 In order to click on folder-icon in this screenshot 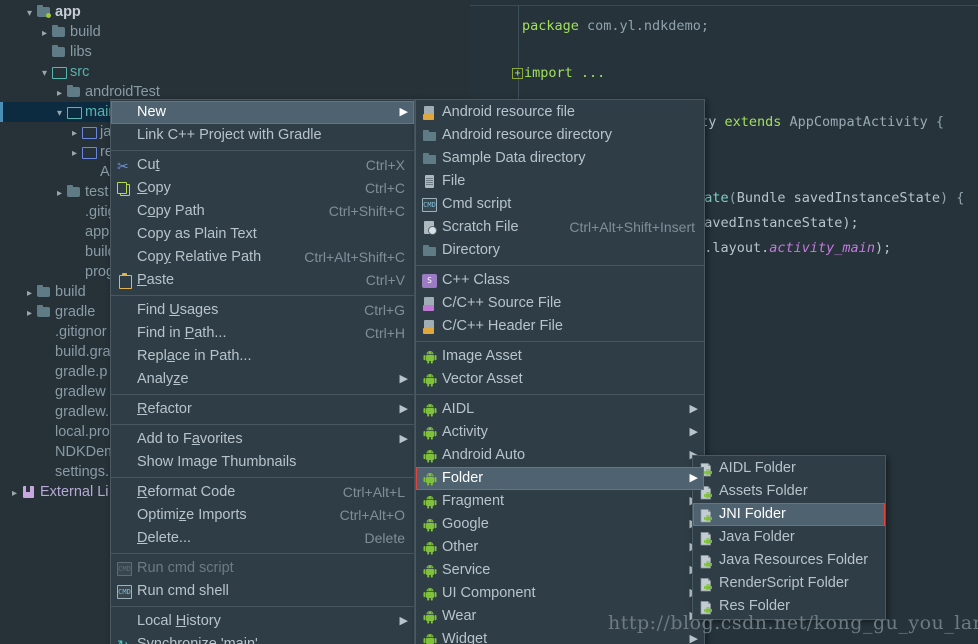, I will do `click(58, 51)`.